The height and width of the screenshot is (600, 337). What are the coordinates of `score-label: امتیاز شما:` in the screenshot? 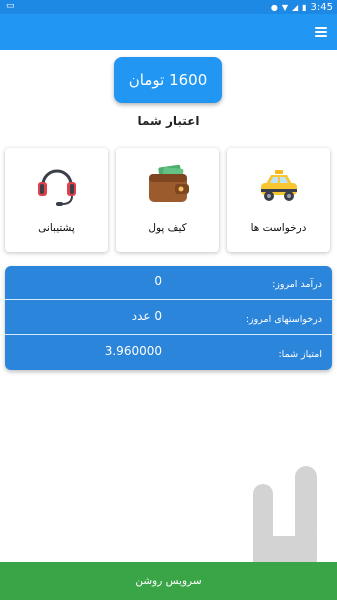 It's located at (300, 354).